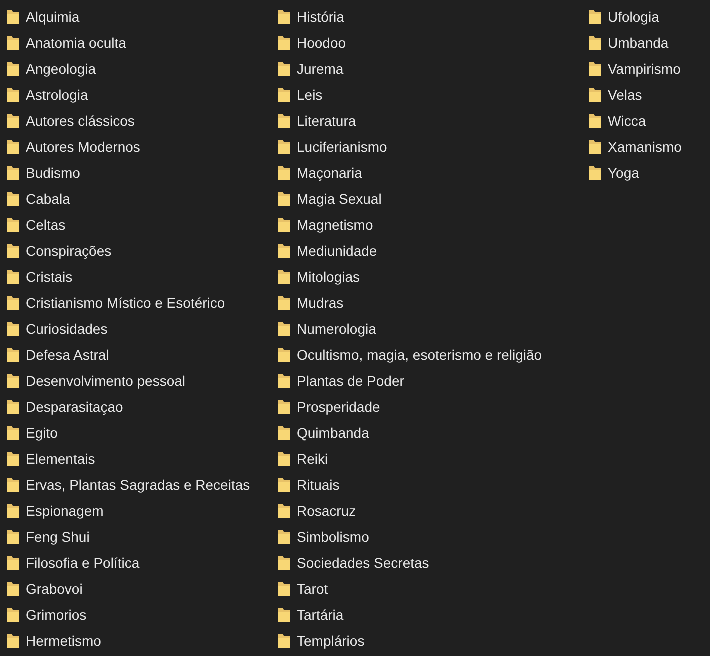  I want to click on folder-item: Reiki, so click(429, 459).